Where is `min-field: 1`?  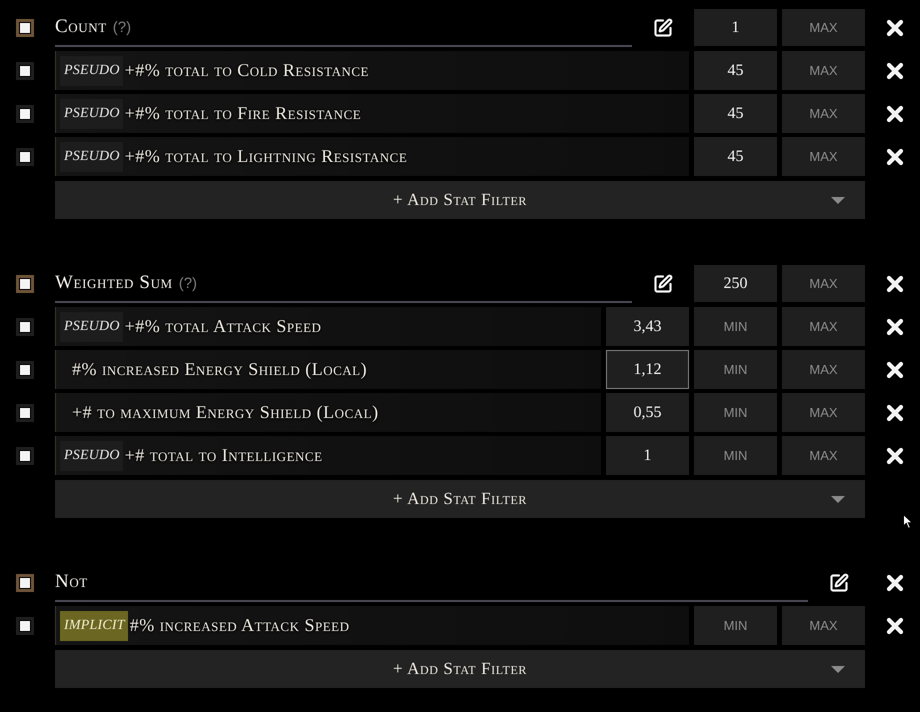 min-field: 1 is located at coordinates (735, 27).